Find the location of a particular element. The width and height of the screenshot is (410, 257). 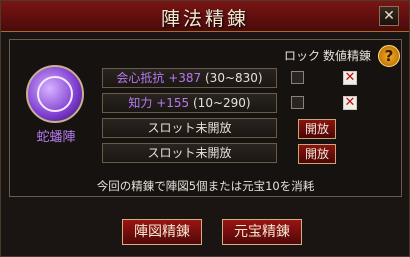

slot-3: スロット未開放 is located at coordinates (189, 128).